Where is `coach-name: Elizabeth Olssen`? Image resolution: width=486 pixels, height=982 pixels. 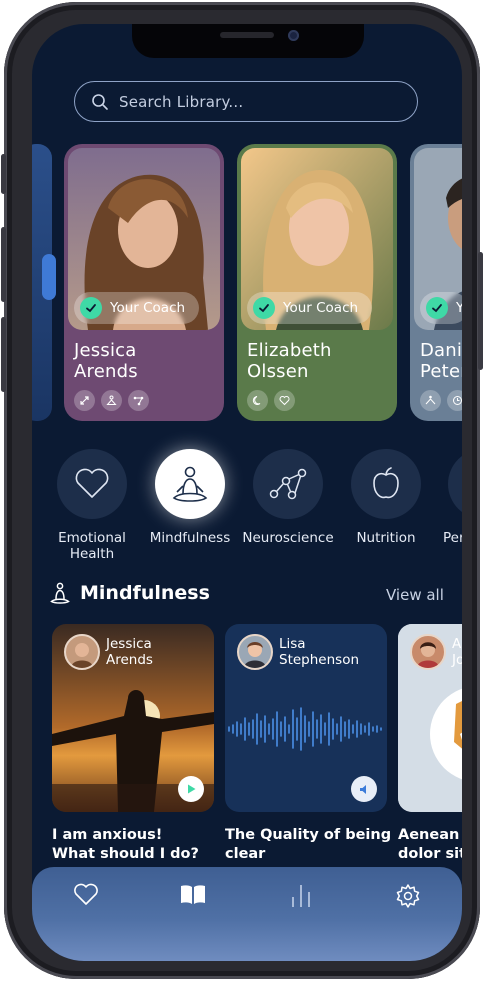
coach-name: Elizabeth Olssen is located at coordinates (289, 361).